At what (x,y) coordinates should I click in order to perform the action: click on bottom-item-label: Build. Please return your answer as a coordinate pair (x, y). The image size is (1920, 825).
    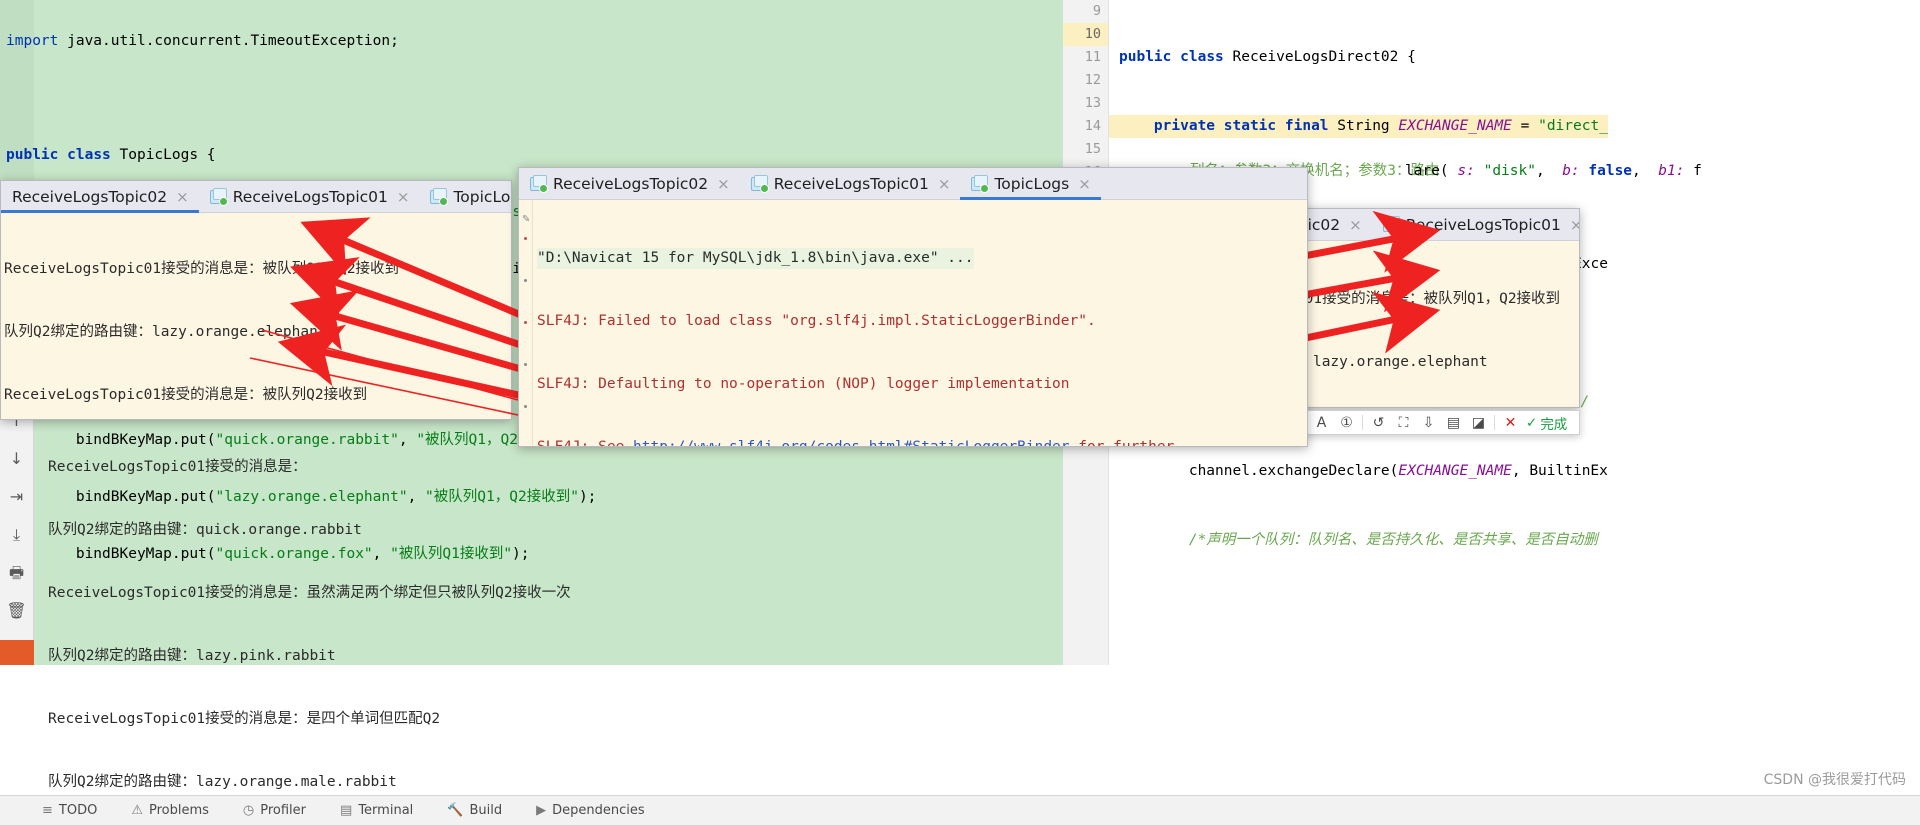
    Looking at the image, I should click on (486, 810).